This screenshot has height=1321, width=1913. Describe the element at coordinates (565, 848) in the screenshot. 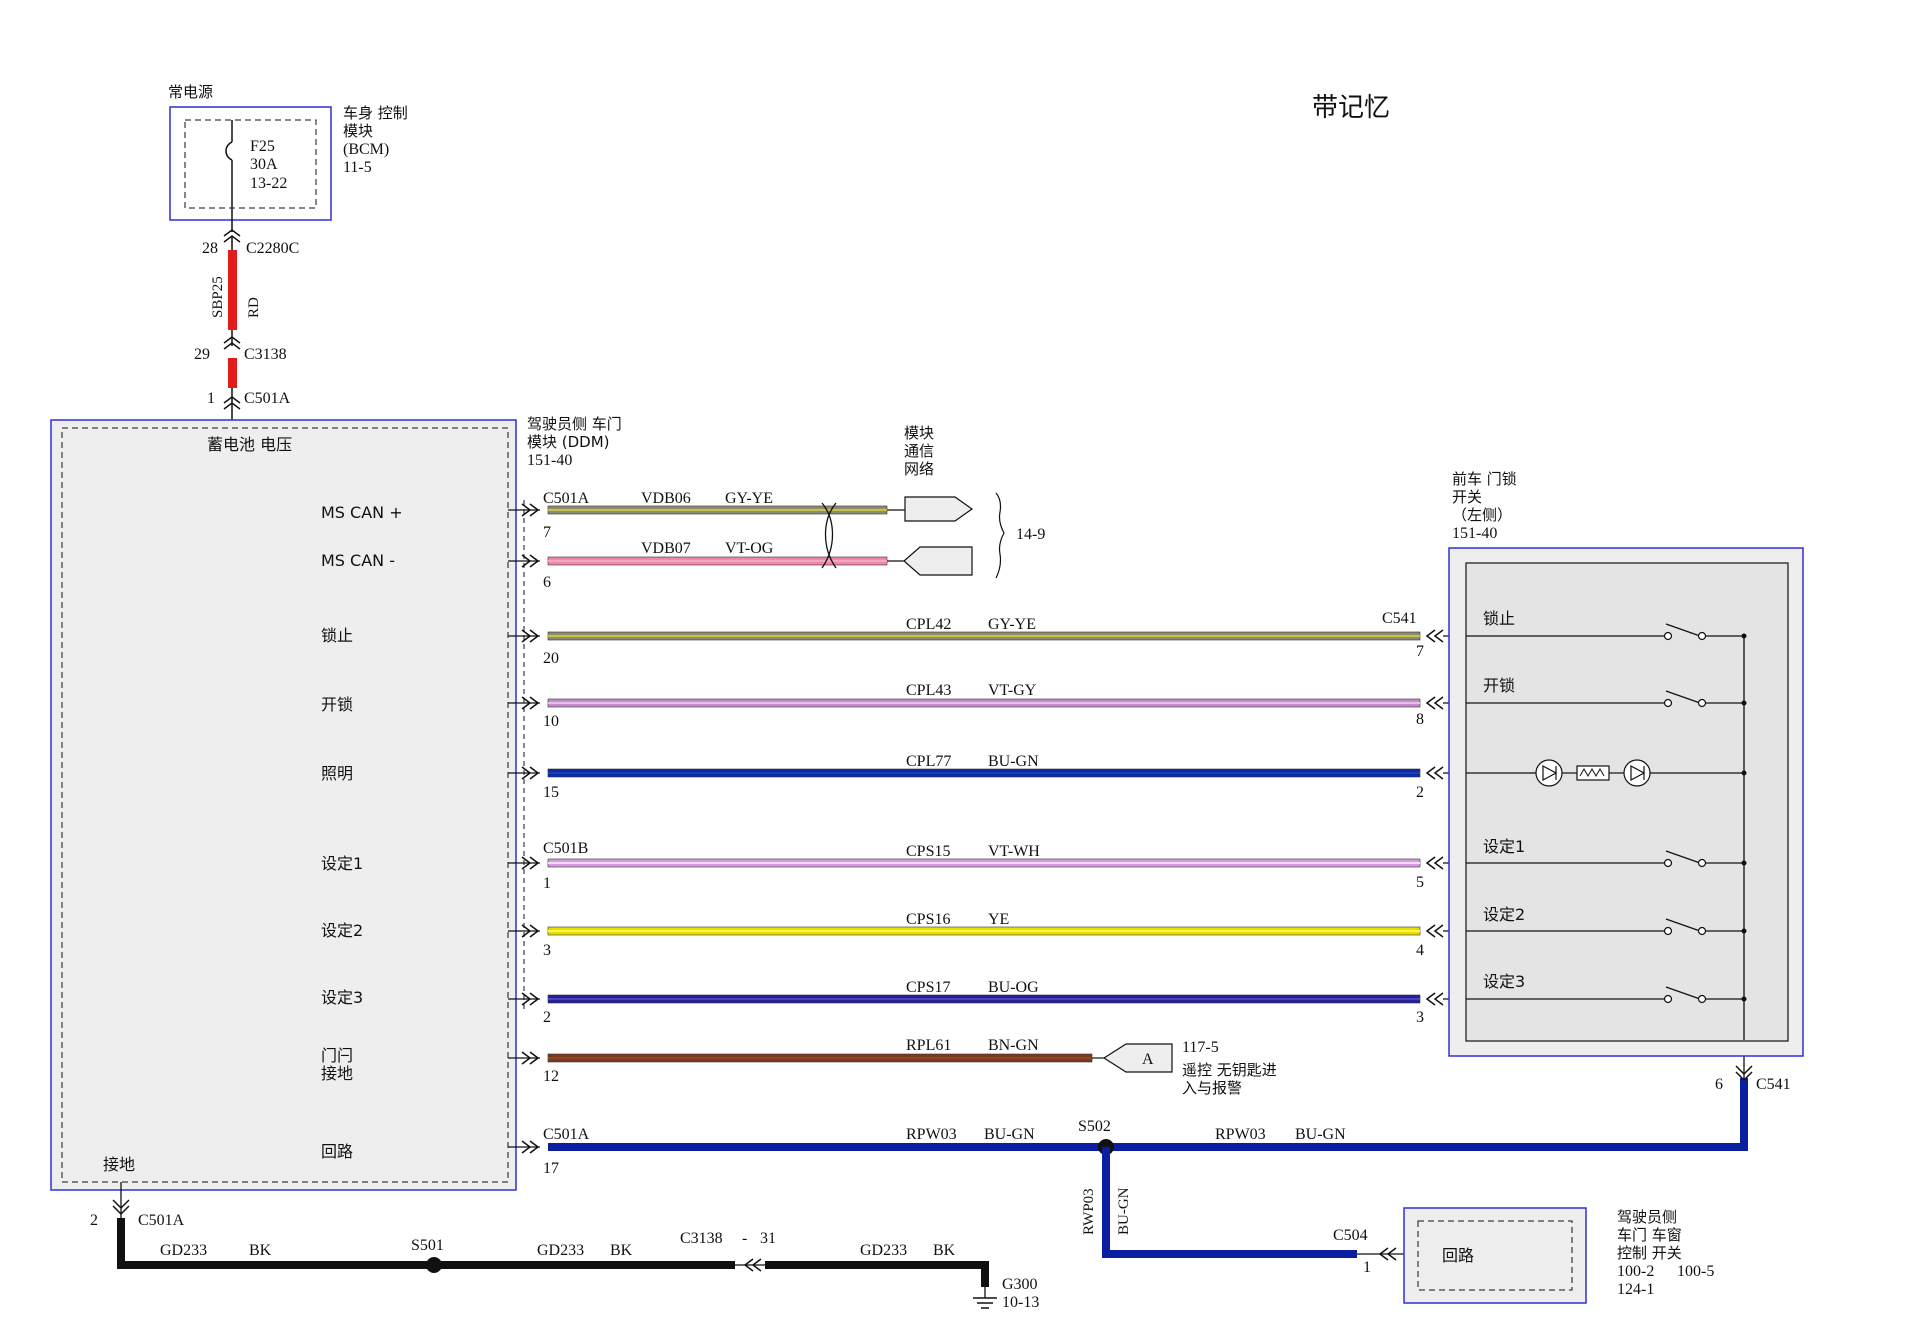

I see `conn-c501b: C501B` at that location.